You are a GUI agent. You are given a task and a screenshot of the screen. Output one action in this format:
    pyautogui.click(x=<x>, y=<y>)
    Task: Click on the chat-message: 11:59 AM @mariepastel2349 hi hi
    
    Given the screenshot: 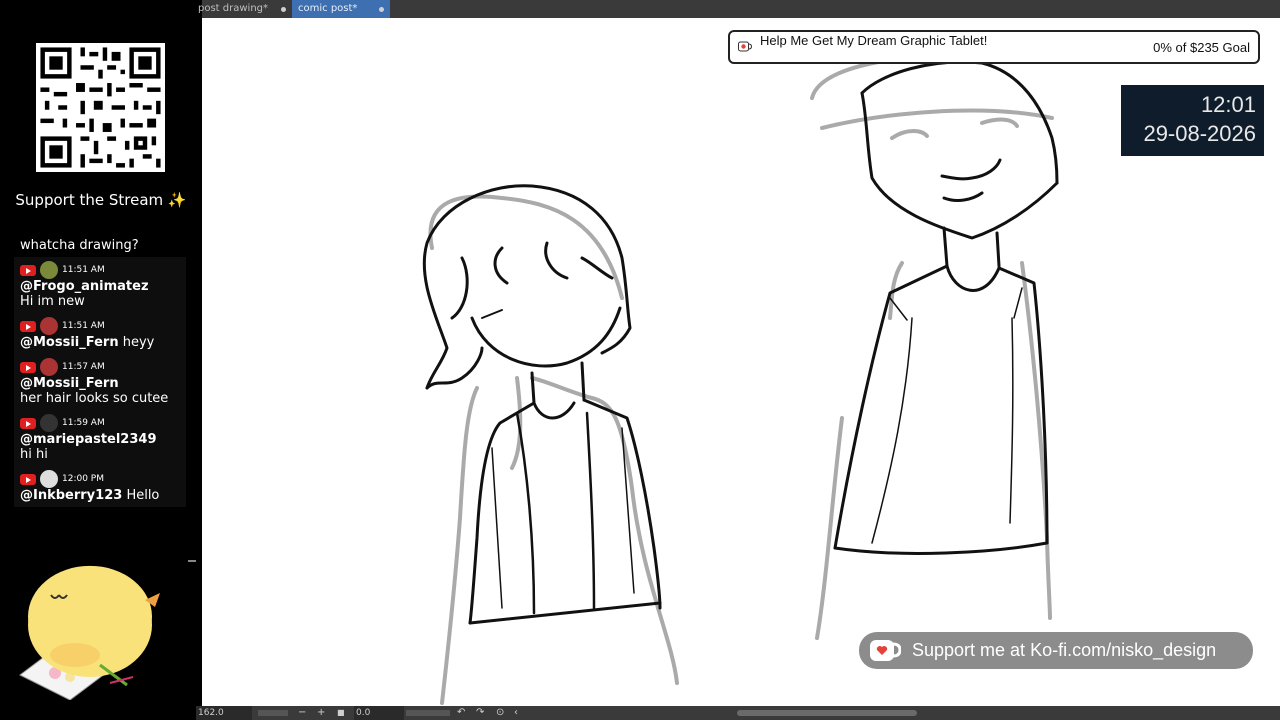 What is the action you would take?
    pyautogui.click(x=100, y=438)
    